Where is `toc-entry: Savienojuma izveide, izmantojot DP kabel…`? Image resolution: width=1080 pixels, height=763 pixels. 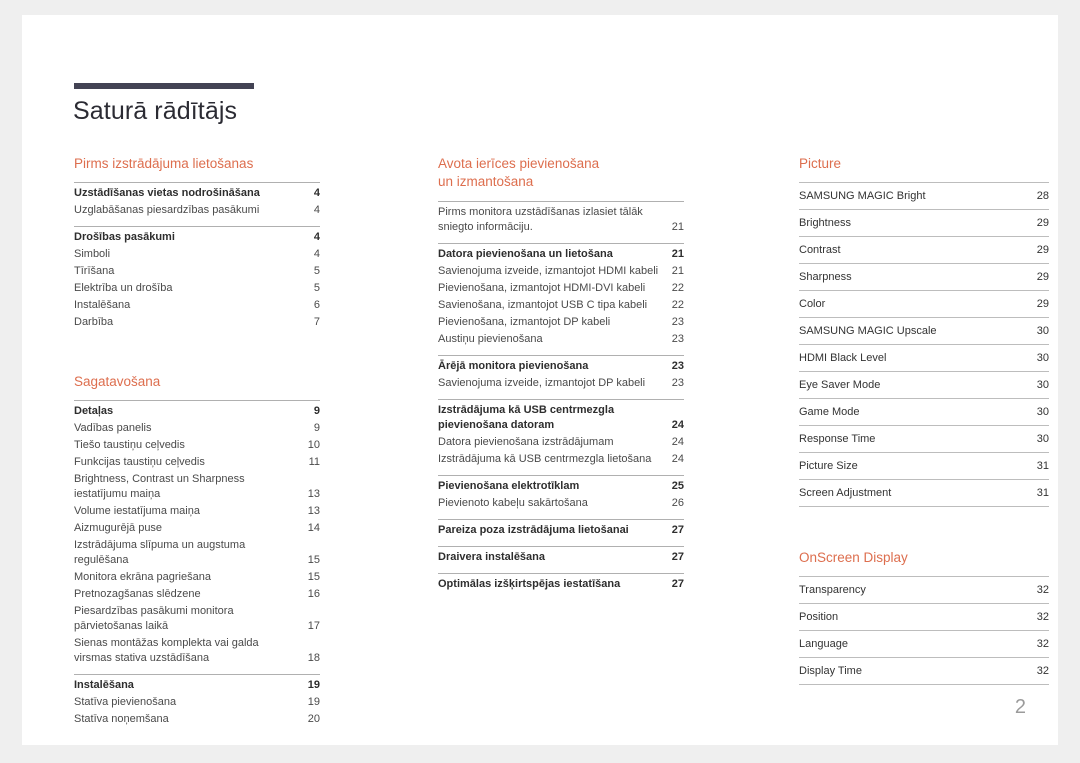
toc-entry: Savienojuma izveide, izmantojot DP kabel… is located at coordinates (561, 383).